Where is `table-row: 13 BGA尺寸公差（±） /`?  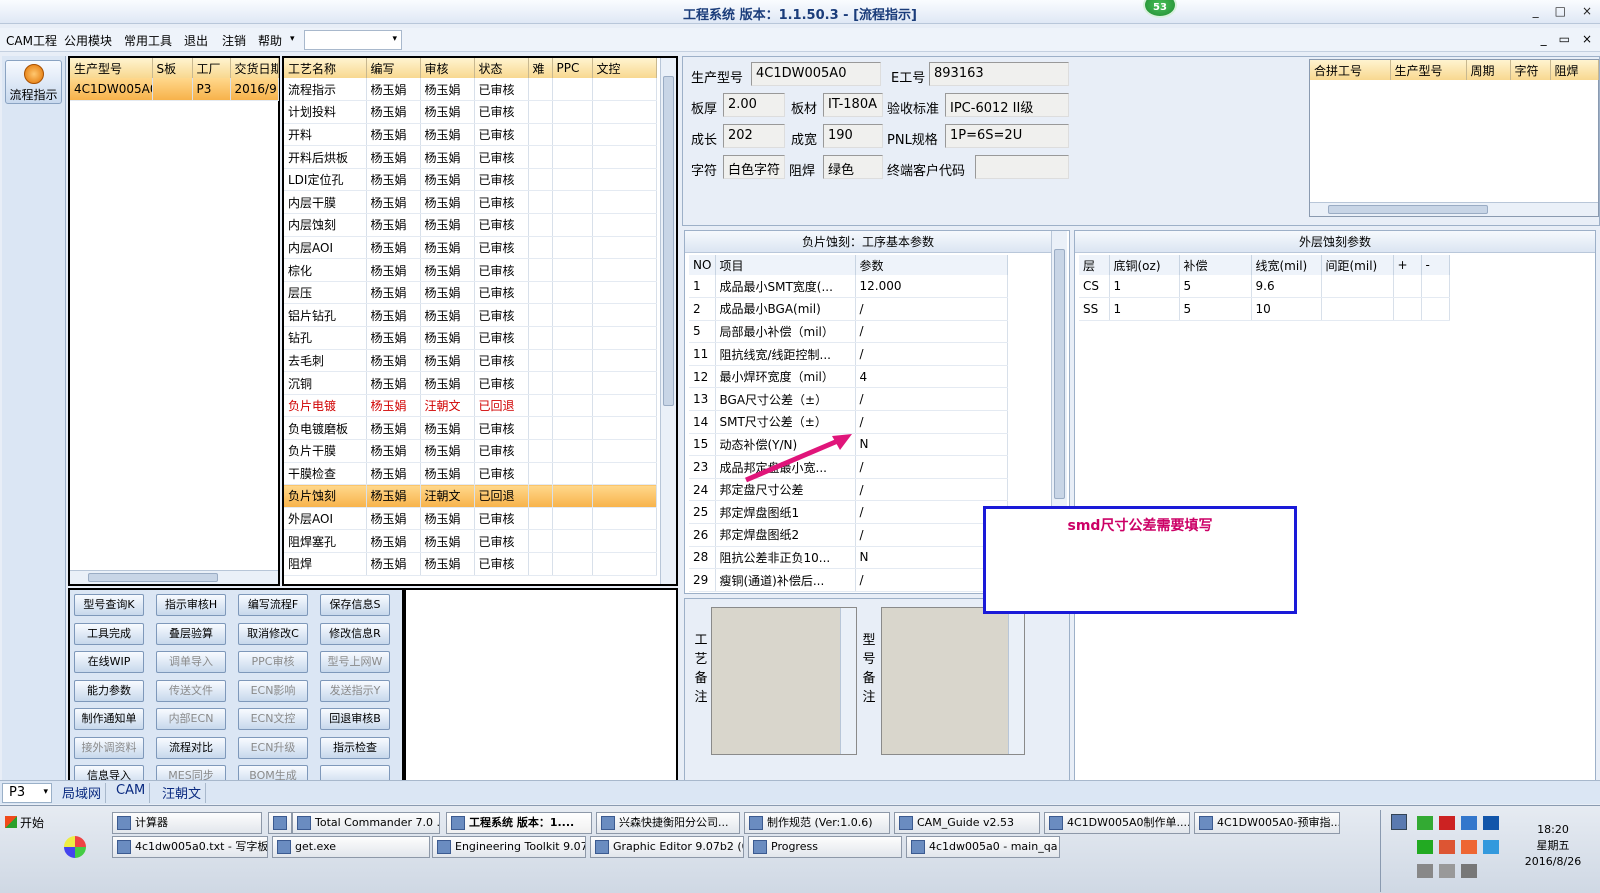
table-row: 13 BGA尺寸公差（±） / is located at coordinates (848, 399).